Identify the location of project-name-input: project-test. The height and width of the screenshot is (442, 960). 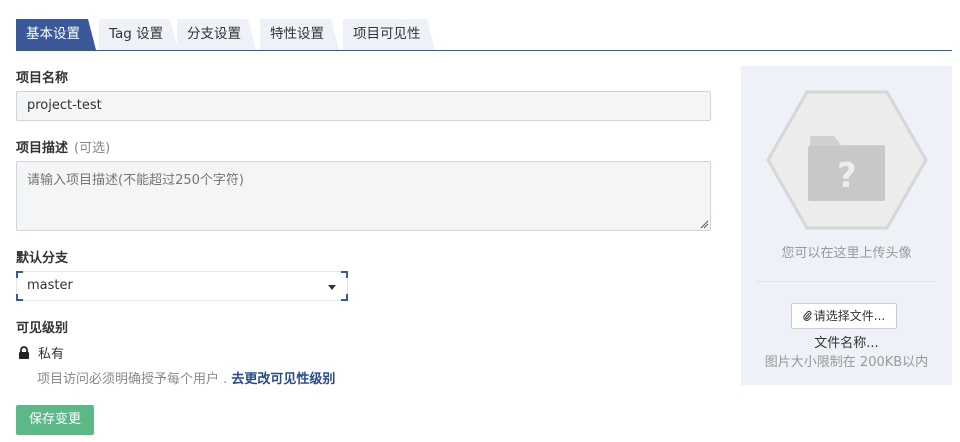
(363, 106).